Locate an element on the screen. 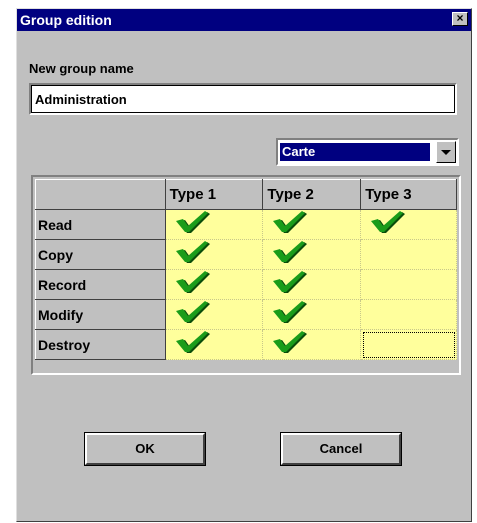 Image resolution: width=477 pixels, height=523 pixels. column-header: Type 2 is located at coordinates (312, 194).